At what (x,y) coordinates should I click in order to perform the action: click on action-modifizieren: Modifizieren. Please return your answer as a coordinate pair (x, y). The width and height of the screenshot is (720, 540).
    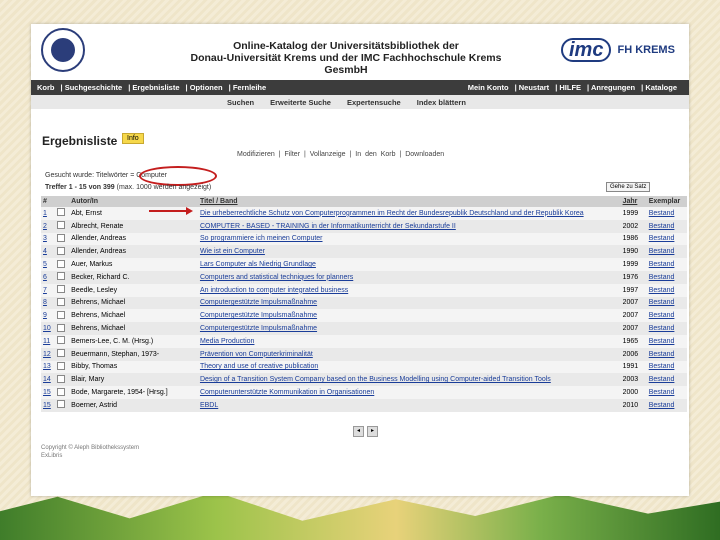
    Looking at the image, I should click on (256, 154).